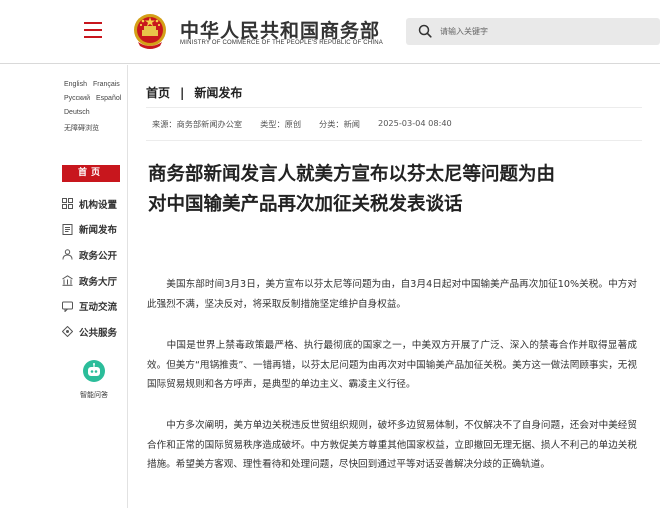 The width and height of the screenshot is (660, 508). I want to click on sidebar-item-news: 新闻发布, so click(94, 230).